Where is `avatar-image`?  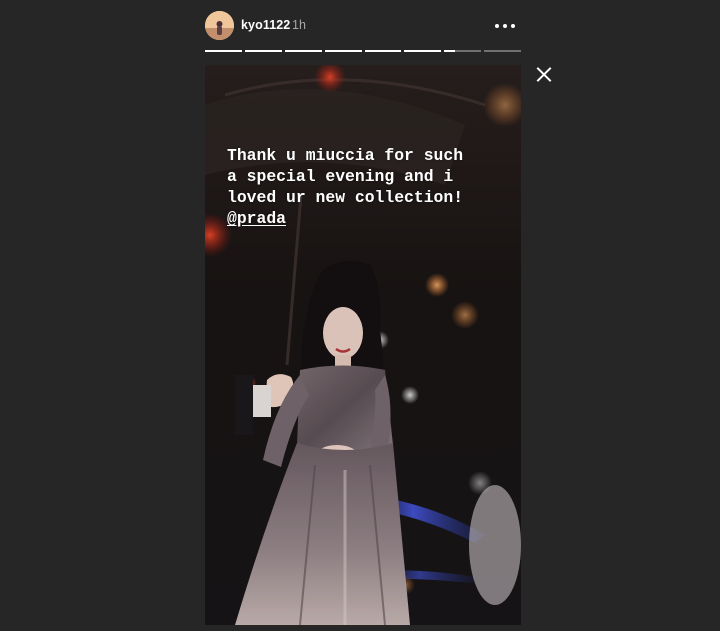
avatar-image is located at coordinates (219, 25).